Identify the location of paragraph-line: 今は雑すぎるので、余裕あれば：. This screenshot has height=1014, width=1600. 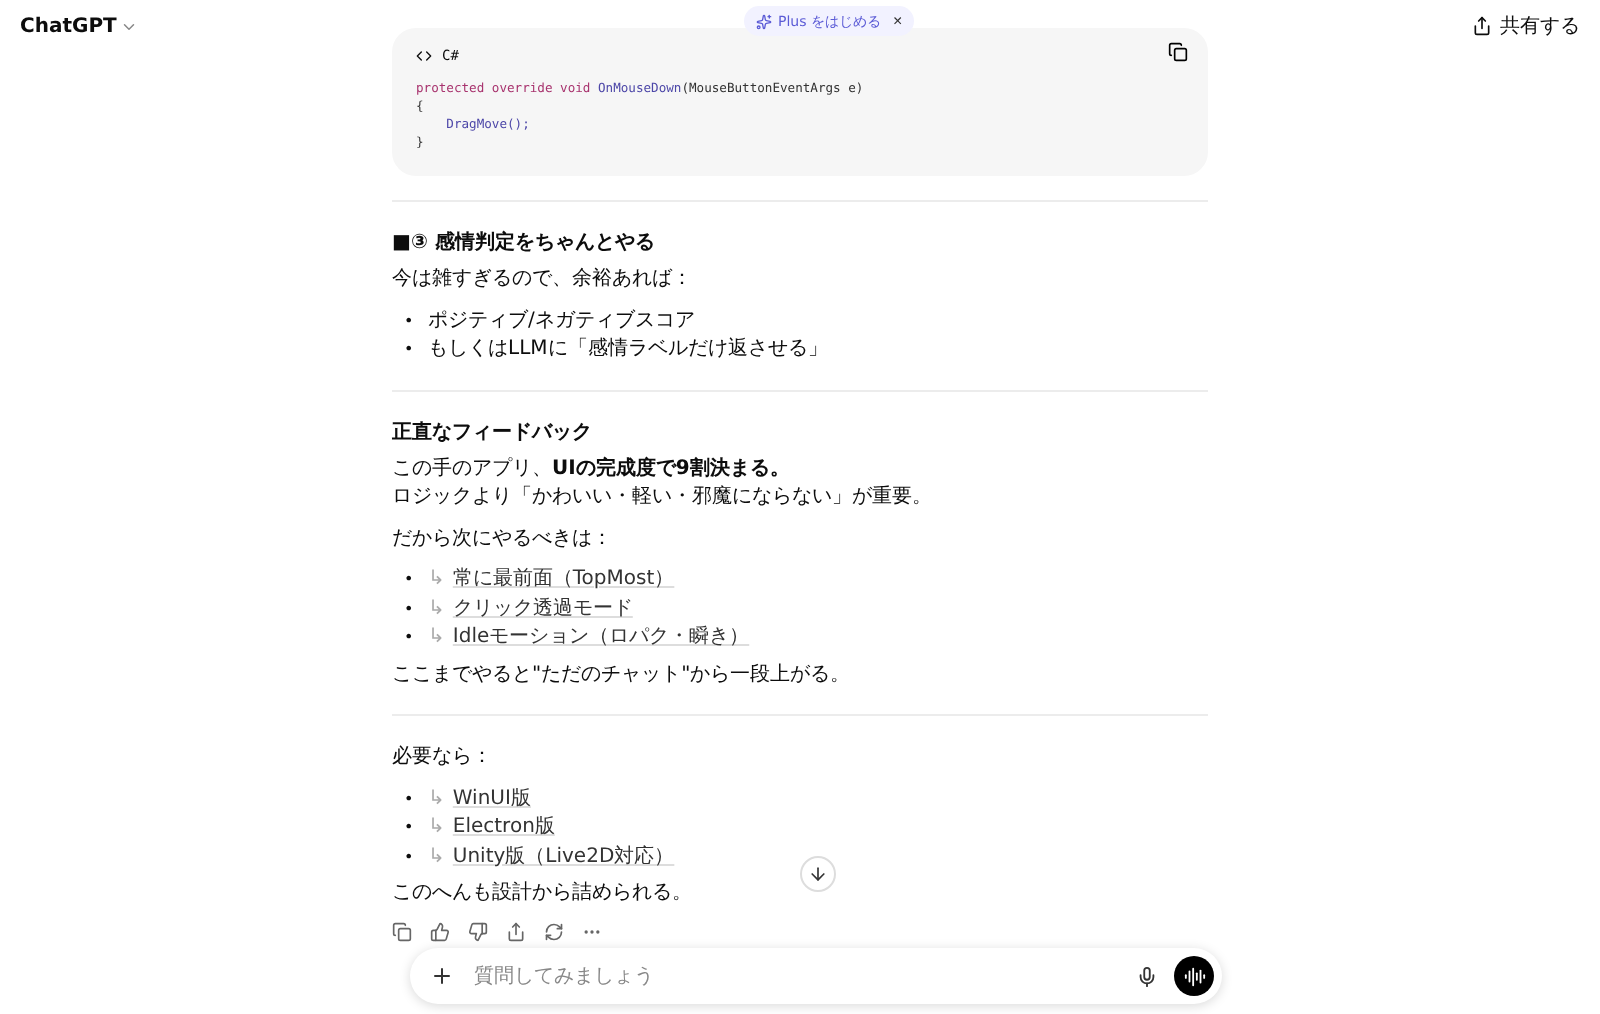
(542, 280).